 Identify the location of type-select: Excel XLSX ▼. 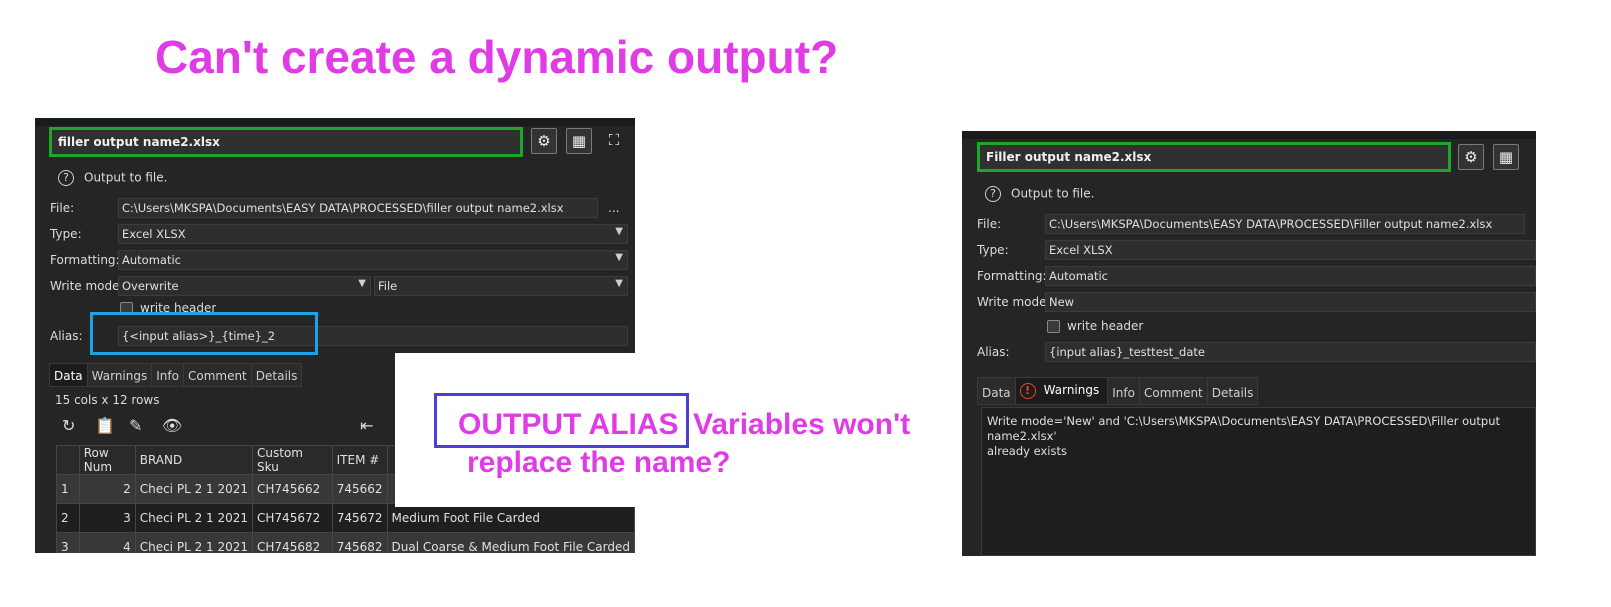
(373, 234).